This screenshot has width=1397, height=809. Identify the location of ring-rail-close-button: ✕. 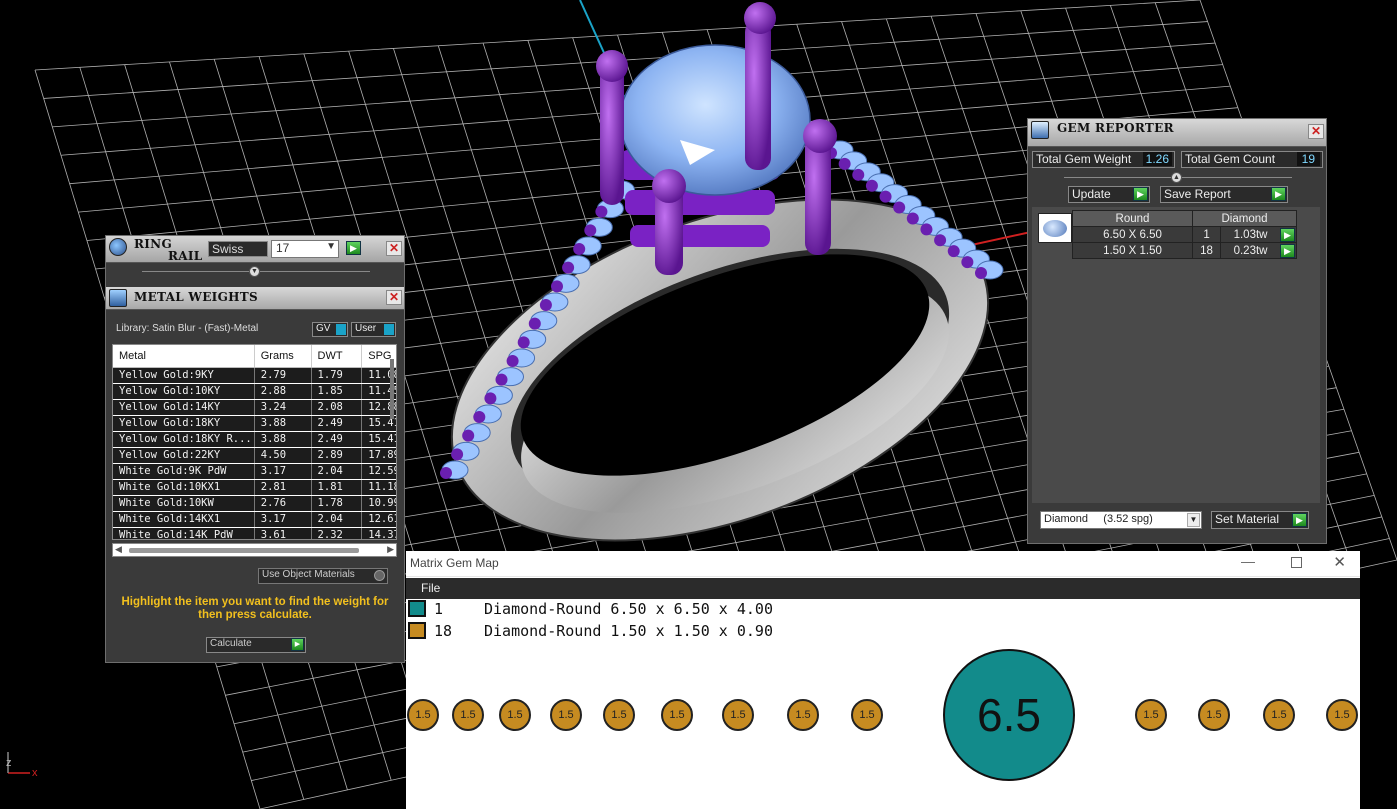
(394, 248).